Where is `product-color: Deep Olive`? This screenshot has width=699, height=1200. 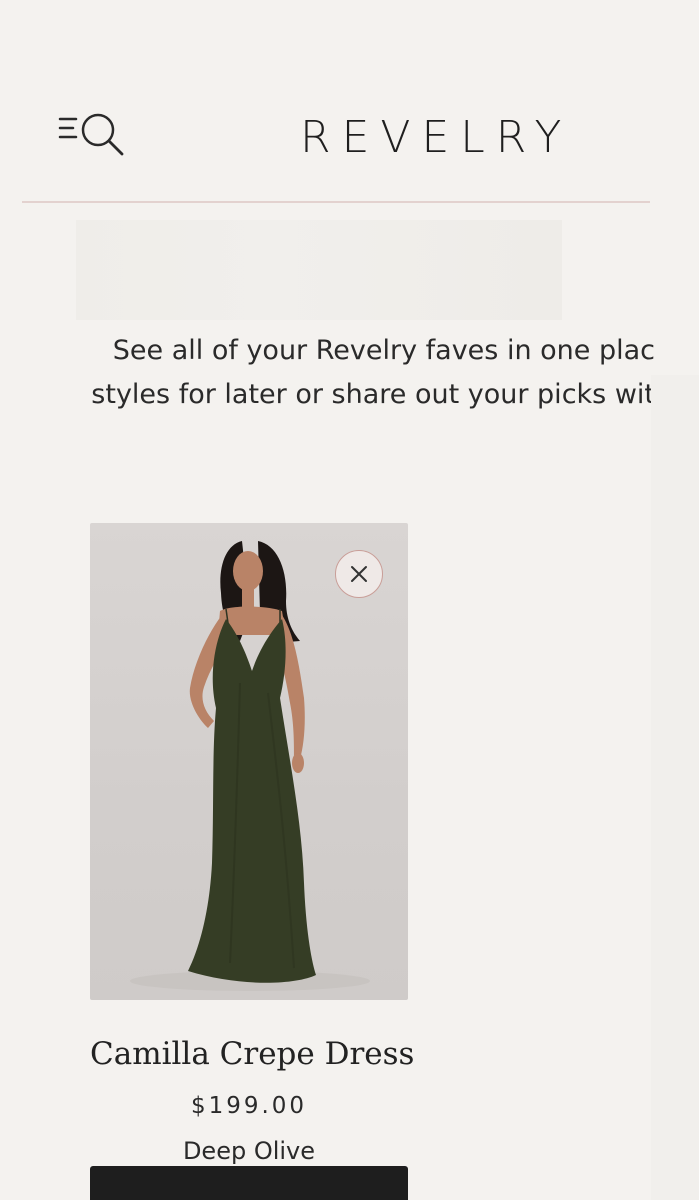 product-color: Deep Olive is located at coordinates (249, 1151).